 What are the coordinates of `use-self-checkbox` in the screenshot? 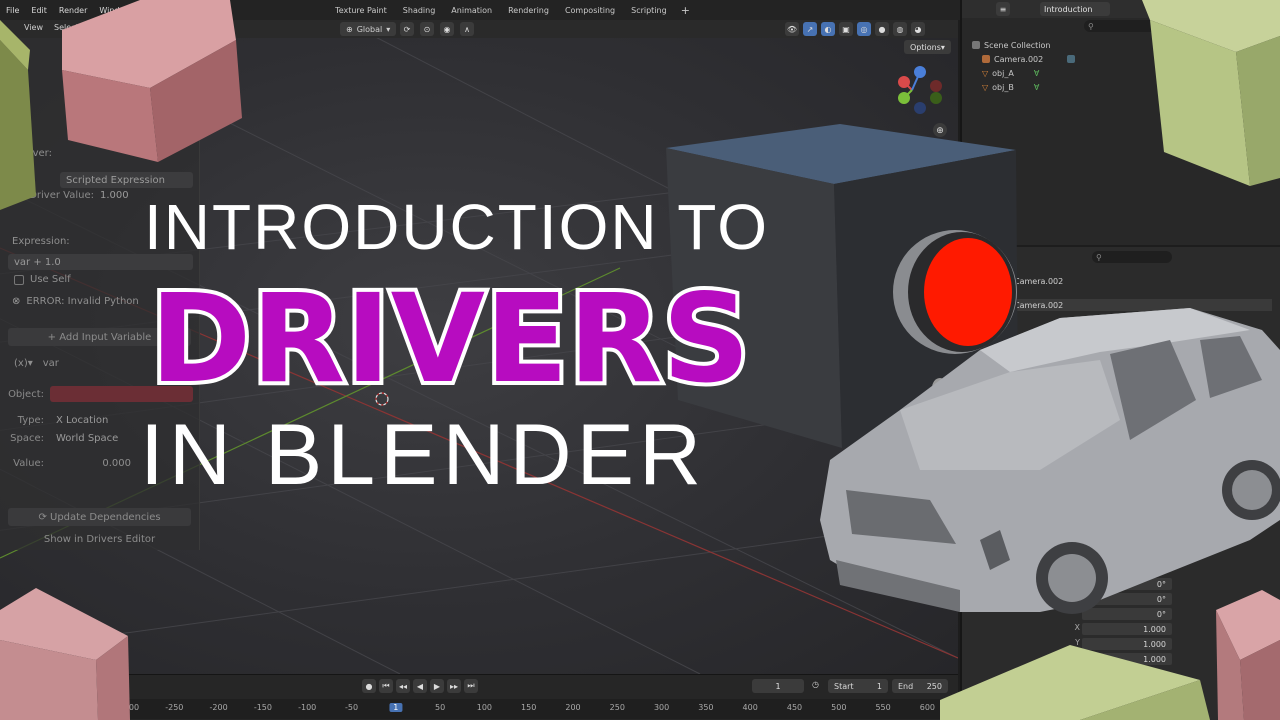 It's located at (19, 279).